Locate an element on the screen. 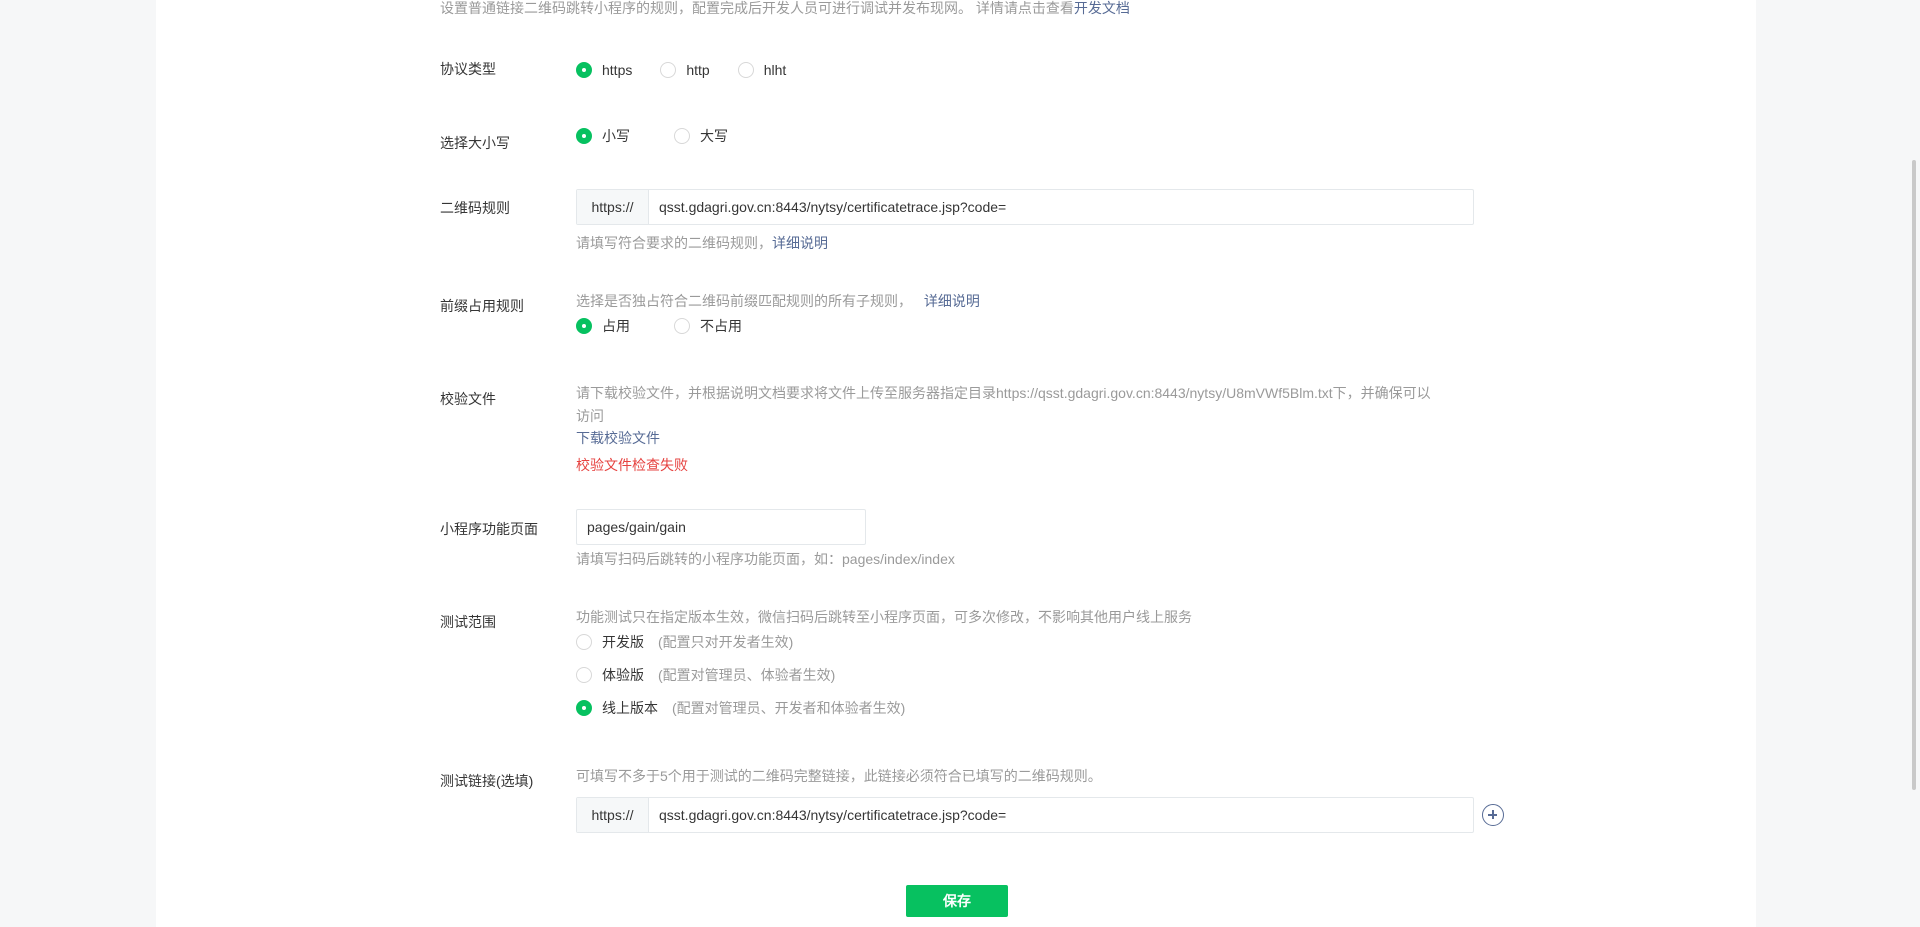  verify-file-label: 校验文件 is located at coordinates (468, 399).